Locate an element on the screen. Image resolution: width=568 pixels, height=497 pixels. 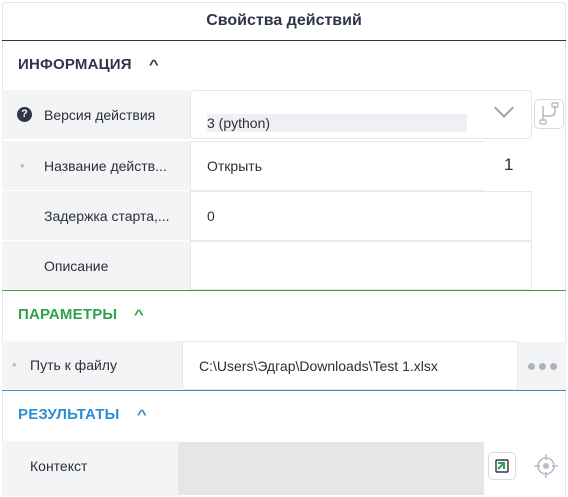
path-label: Путь к файлу is located at coordinates (73, 365).